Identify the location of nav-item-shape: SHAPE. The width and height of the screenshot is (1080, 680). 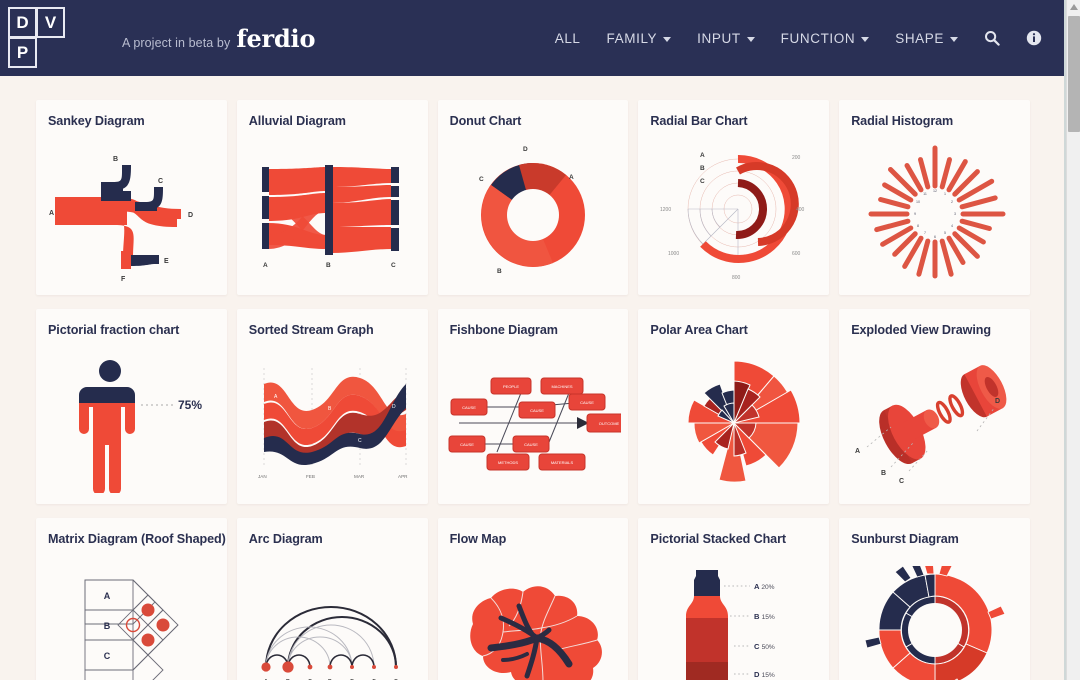
(926, 38).